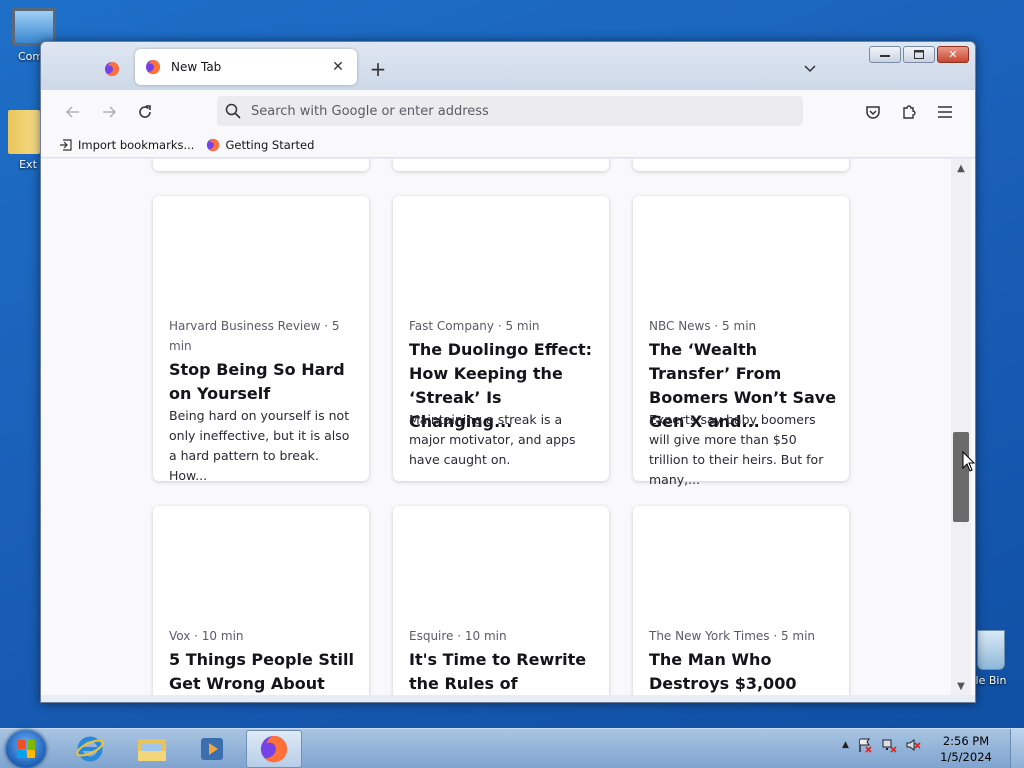 The image size is (1024, 768). I want to click on volume-icon, so click(913, 745).